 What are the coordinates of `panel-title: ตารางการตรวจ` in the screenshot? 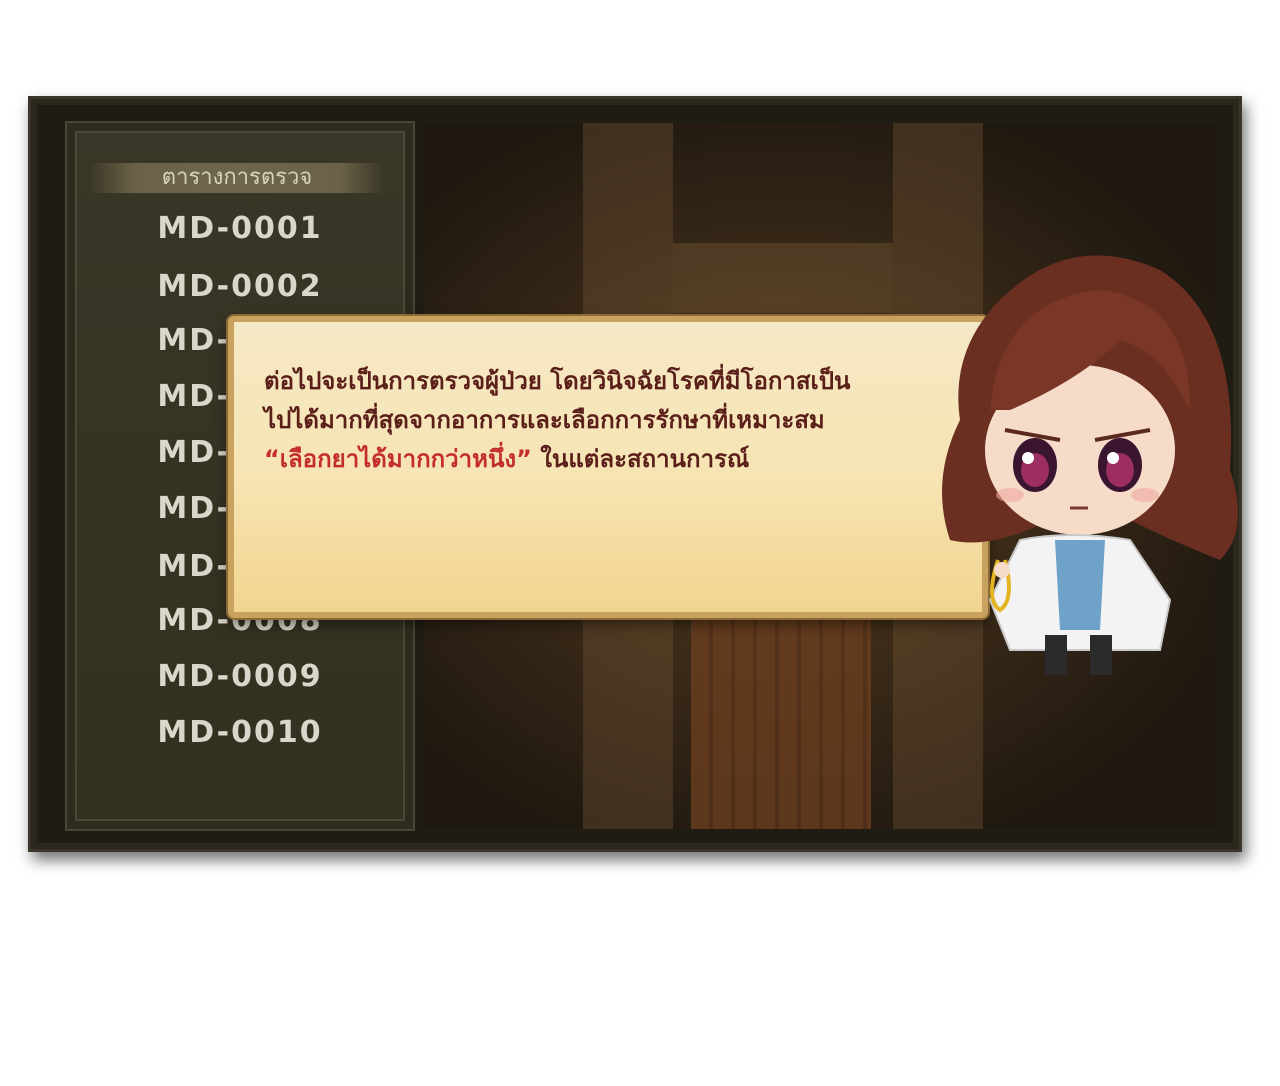 It's located at (237, 178).